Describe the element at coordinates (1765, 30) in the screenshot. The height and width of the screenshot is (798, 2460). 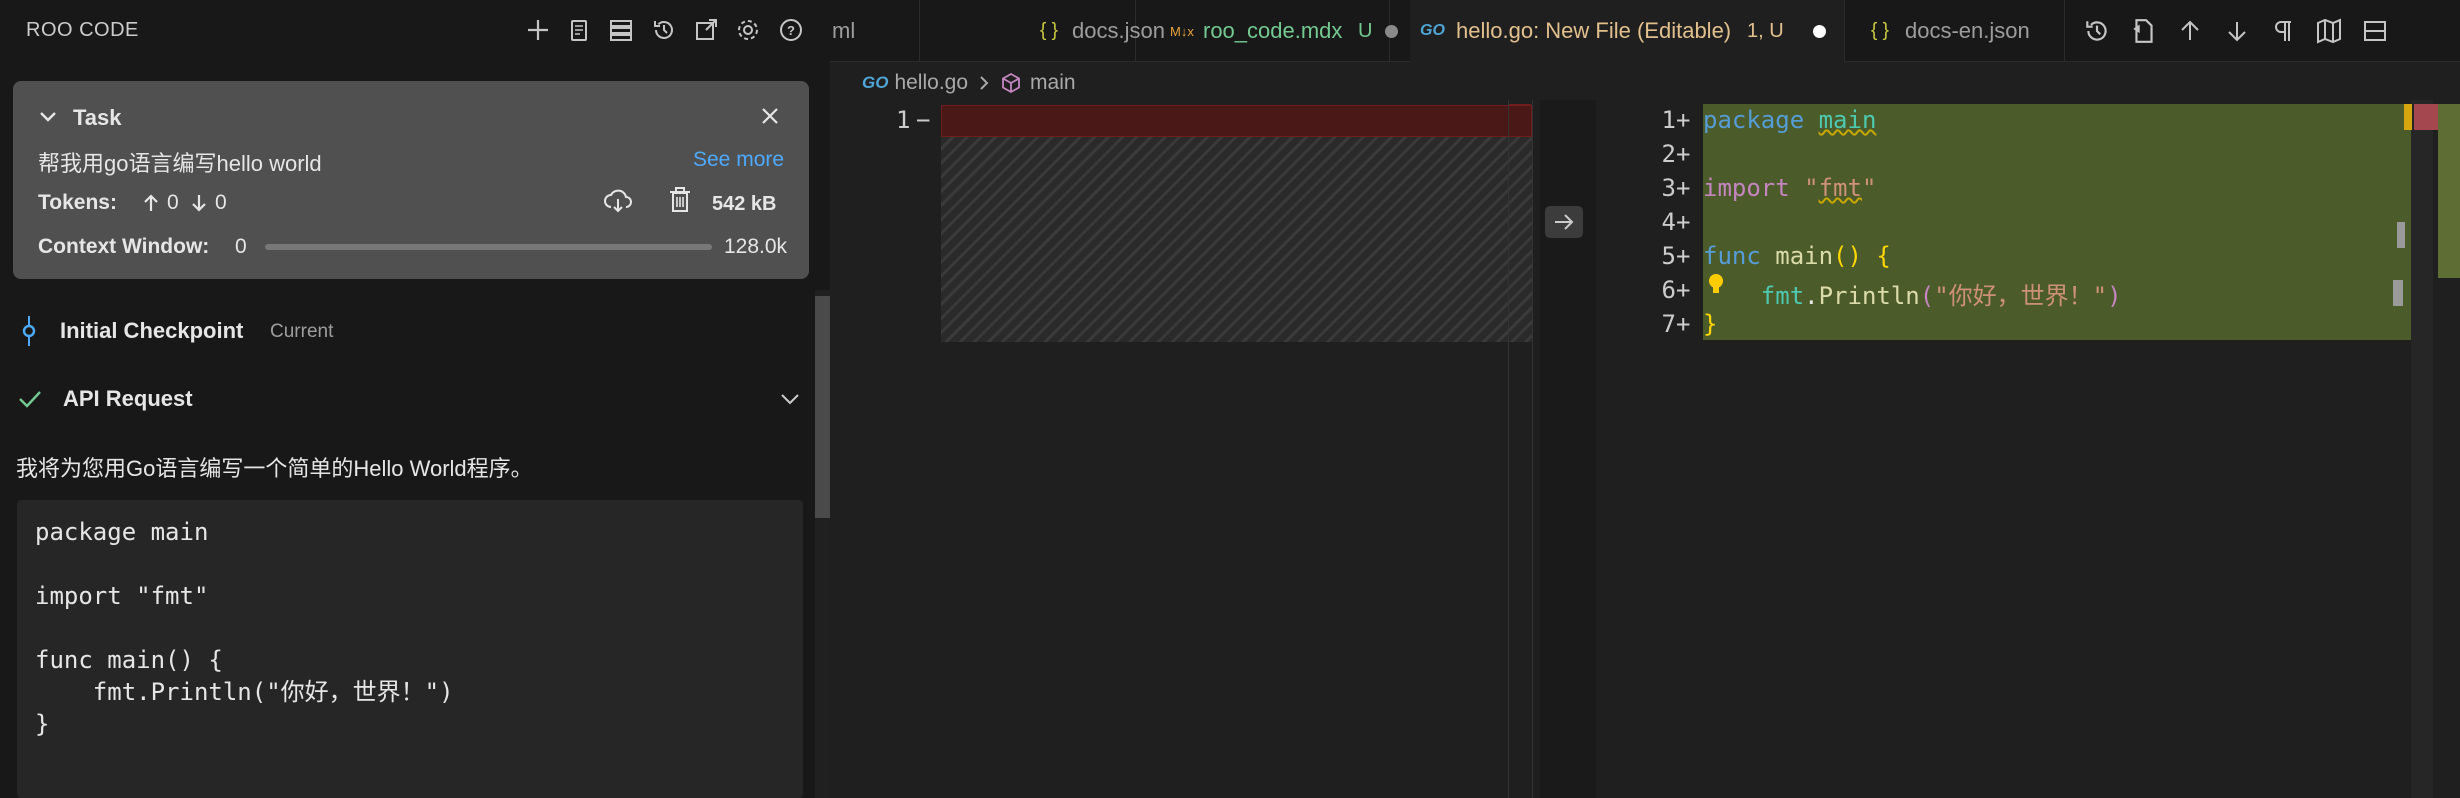
I see `tab-status: 1, U` at that location.